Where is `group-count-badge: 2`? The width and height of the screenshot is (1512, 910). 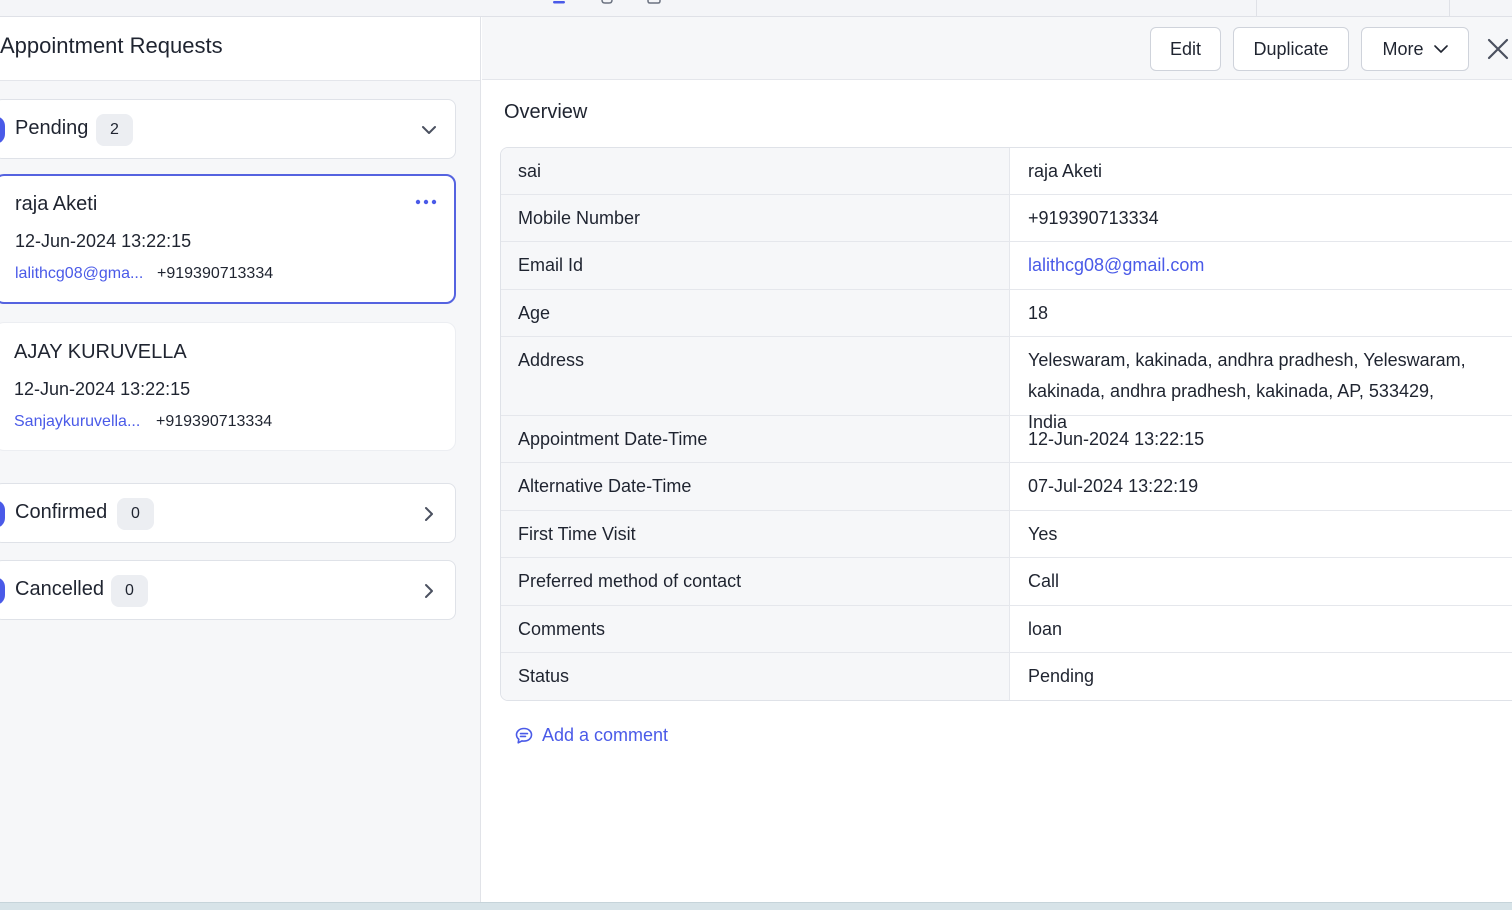
group-count-badge: 2 is located at coordinates (114, 130).